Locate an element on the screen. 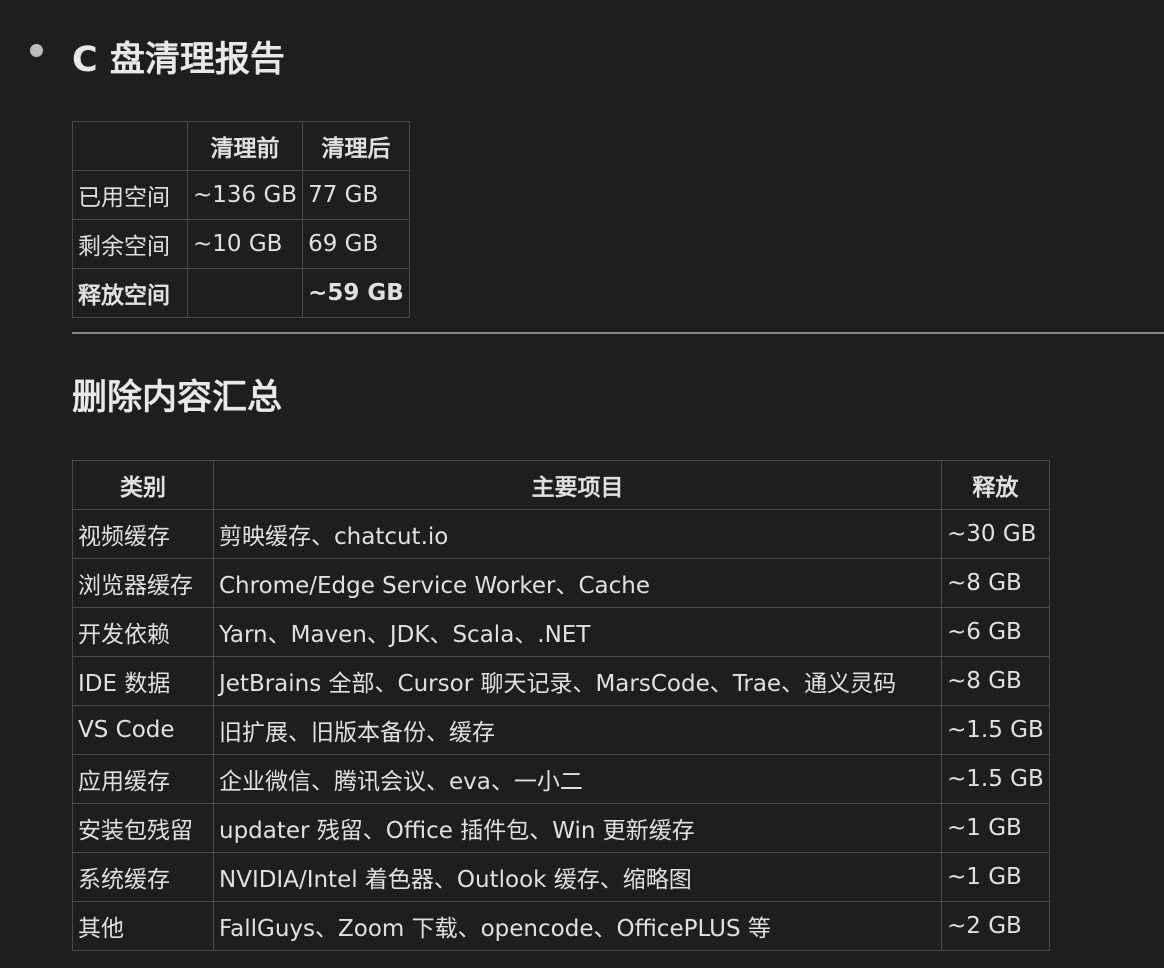 This screenshot has height=968, width=1164. table-header-cell: 类别 is located at coordinates (143, 485).